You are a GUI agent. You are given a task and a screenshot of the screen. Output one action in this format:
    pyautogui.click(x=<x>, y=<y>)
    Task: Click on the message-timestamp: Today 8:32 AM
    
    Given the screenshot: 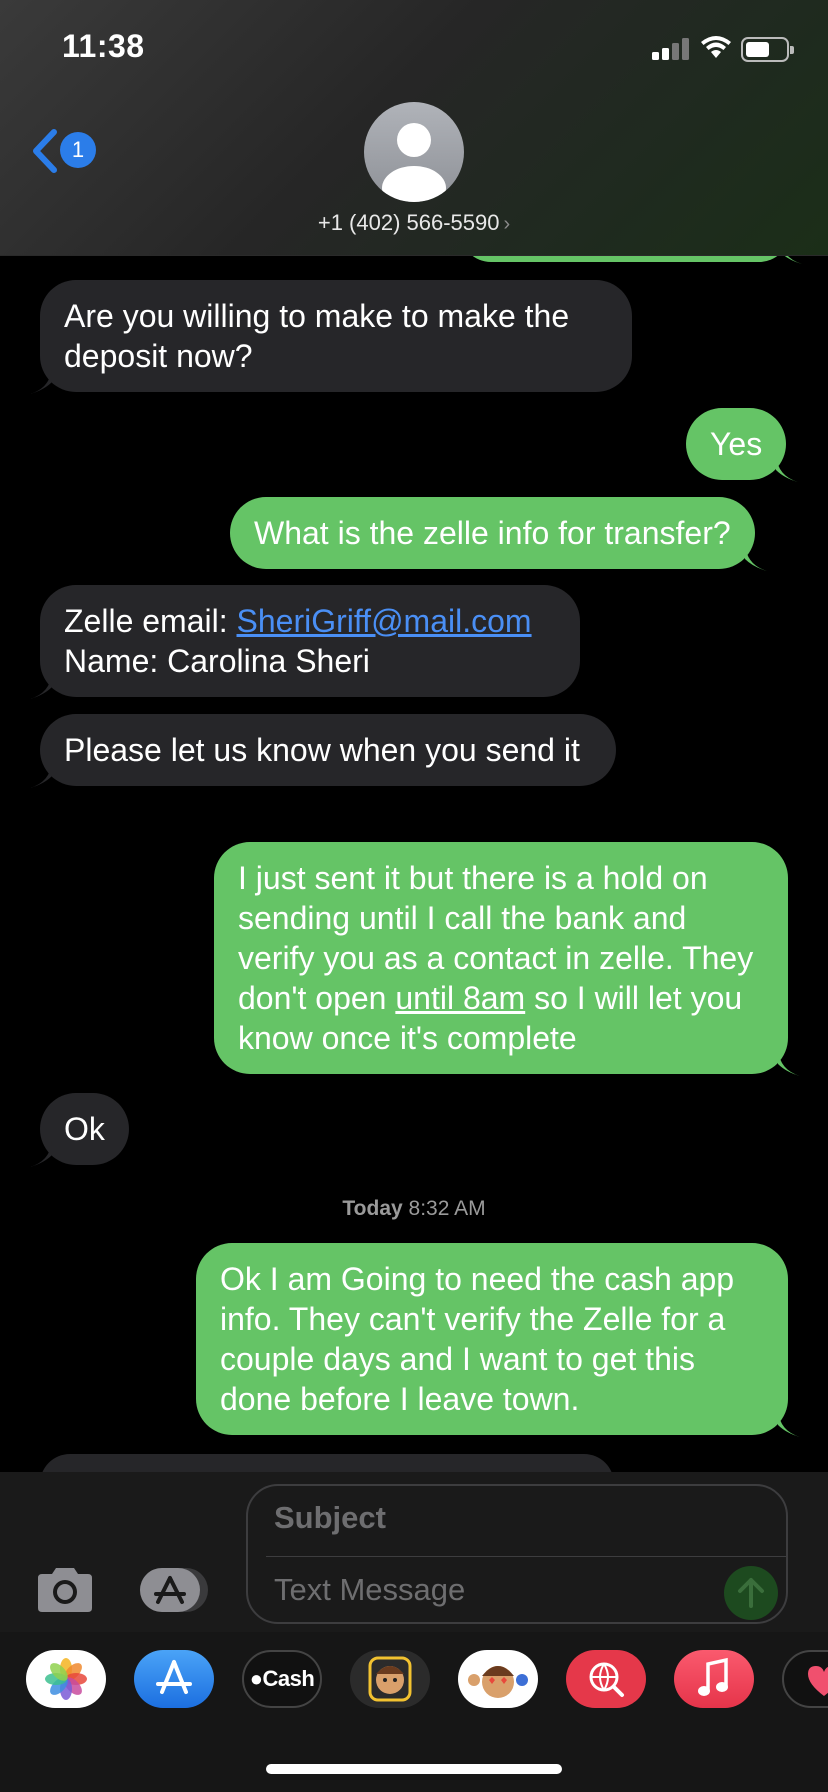 What is the action you would take?
    pyautogui.click(x=414, y=1209)
    